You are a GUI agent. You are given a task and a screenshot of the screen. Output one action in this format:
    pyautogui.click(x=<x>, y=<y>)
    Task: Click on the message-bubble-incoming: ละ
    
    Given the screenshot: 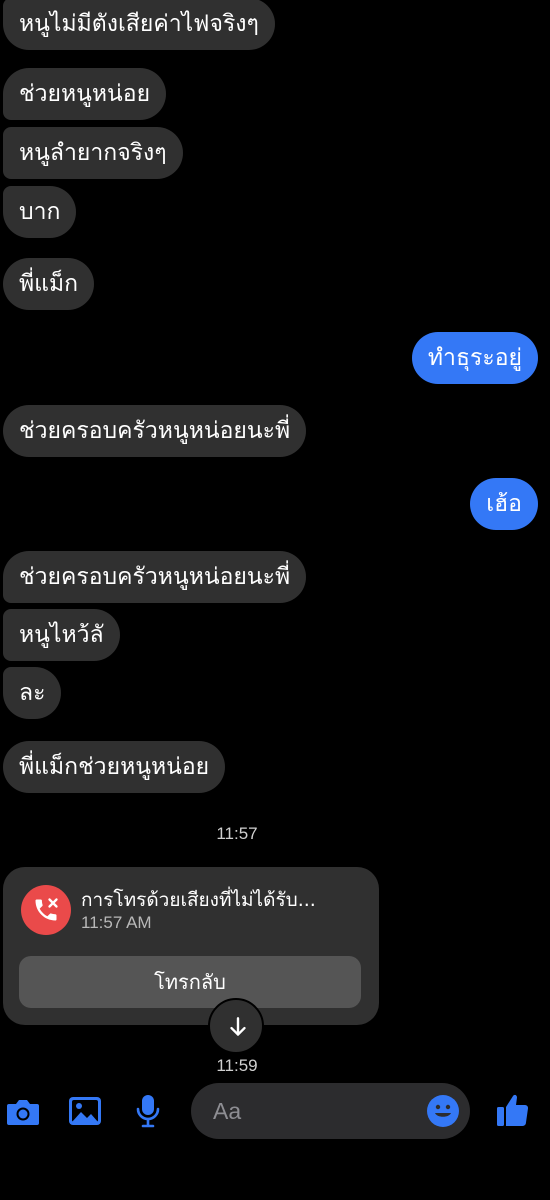 What is the action you would take?
    pyautogui.click(x=32, y=693)
    